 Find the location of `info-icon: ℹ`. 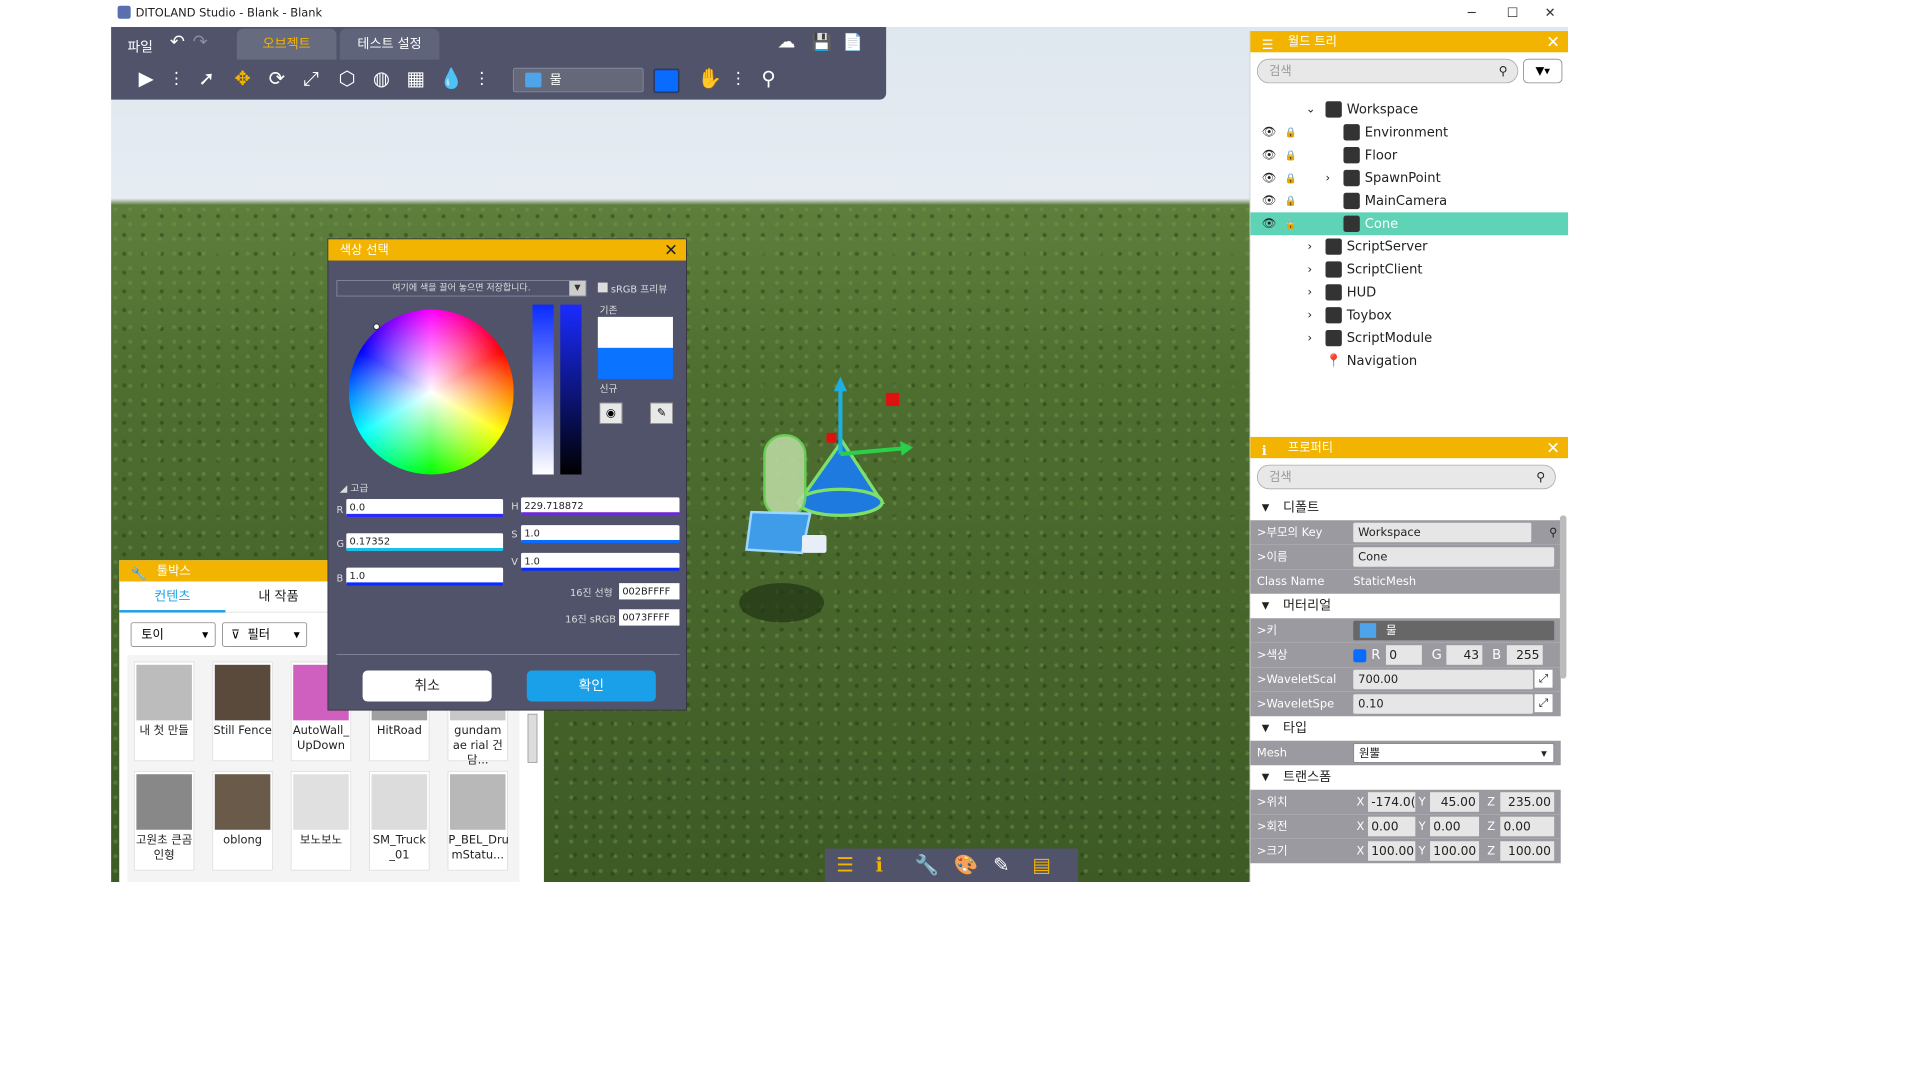

info-icon: ℹ is located at coordinates (879, 864).